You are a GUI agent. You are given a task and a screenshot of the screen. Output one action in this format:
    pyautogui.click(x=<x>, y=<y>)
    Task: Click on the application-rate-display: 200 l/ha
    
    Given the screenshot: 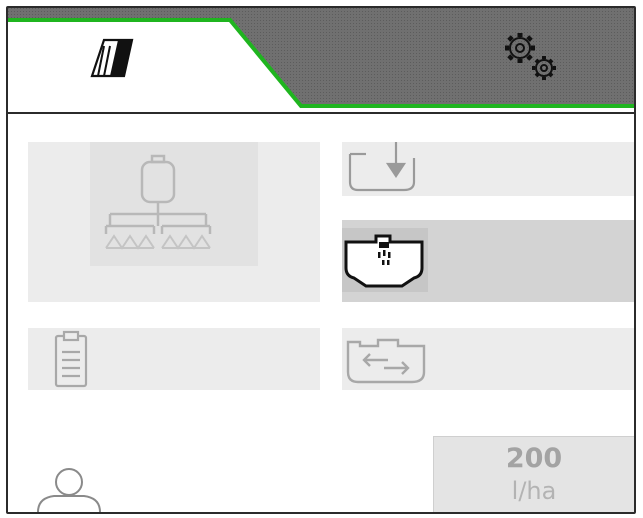 What is the action you would take?
    pyautogui.click(x=533, y=474)
    